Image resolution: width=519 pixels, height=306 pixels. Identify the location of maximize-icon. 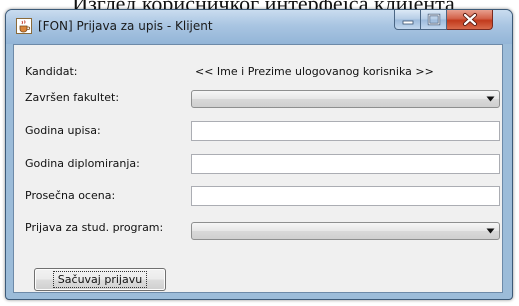
(434, 19).